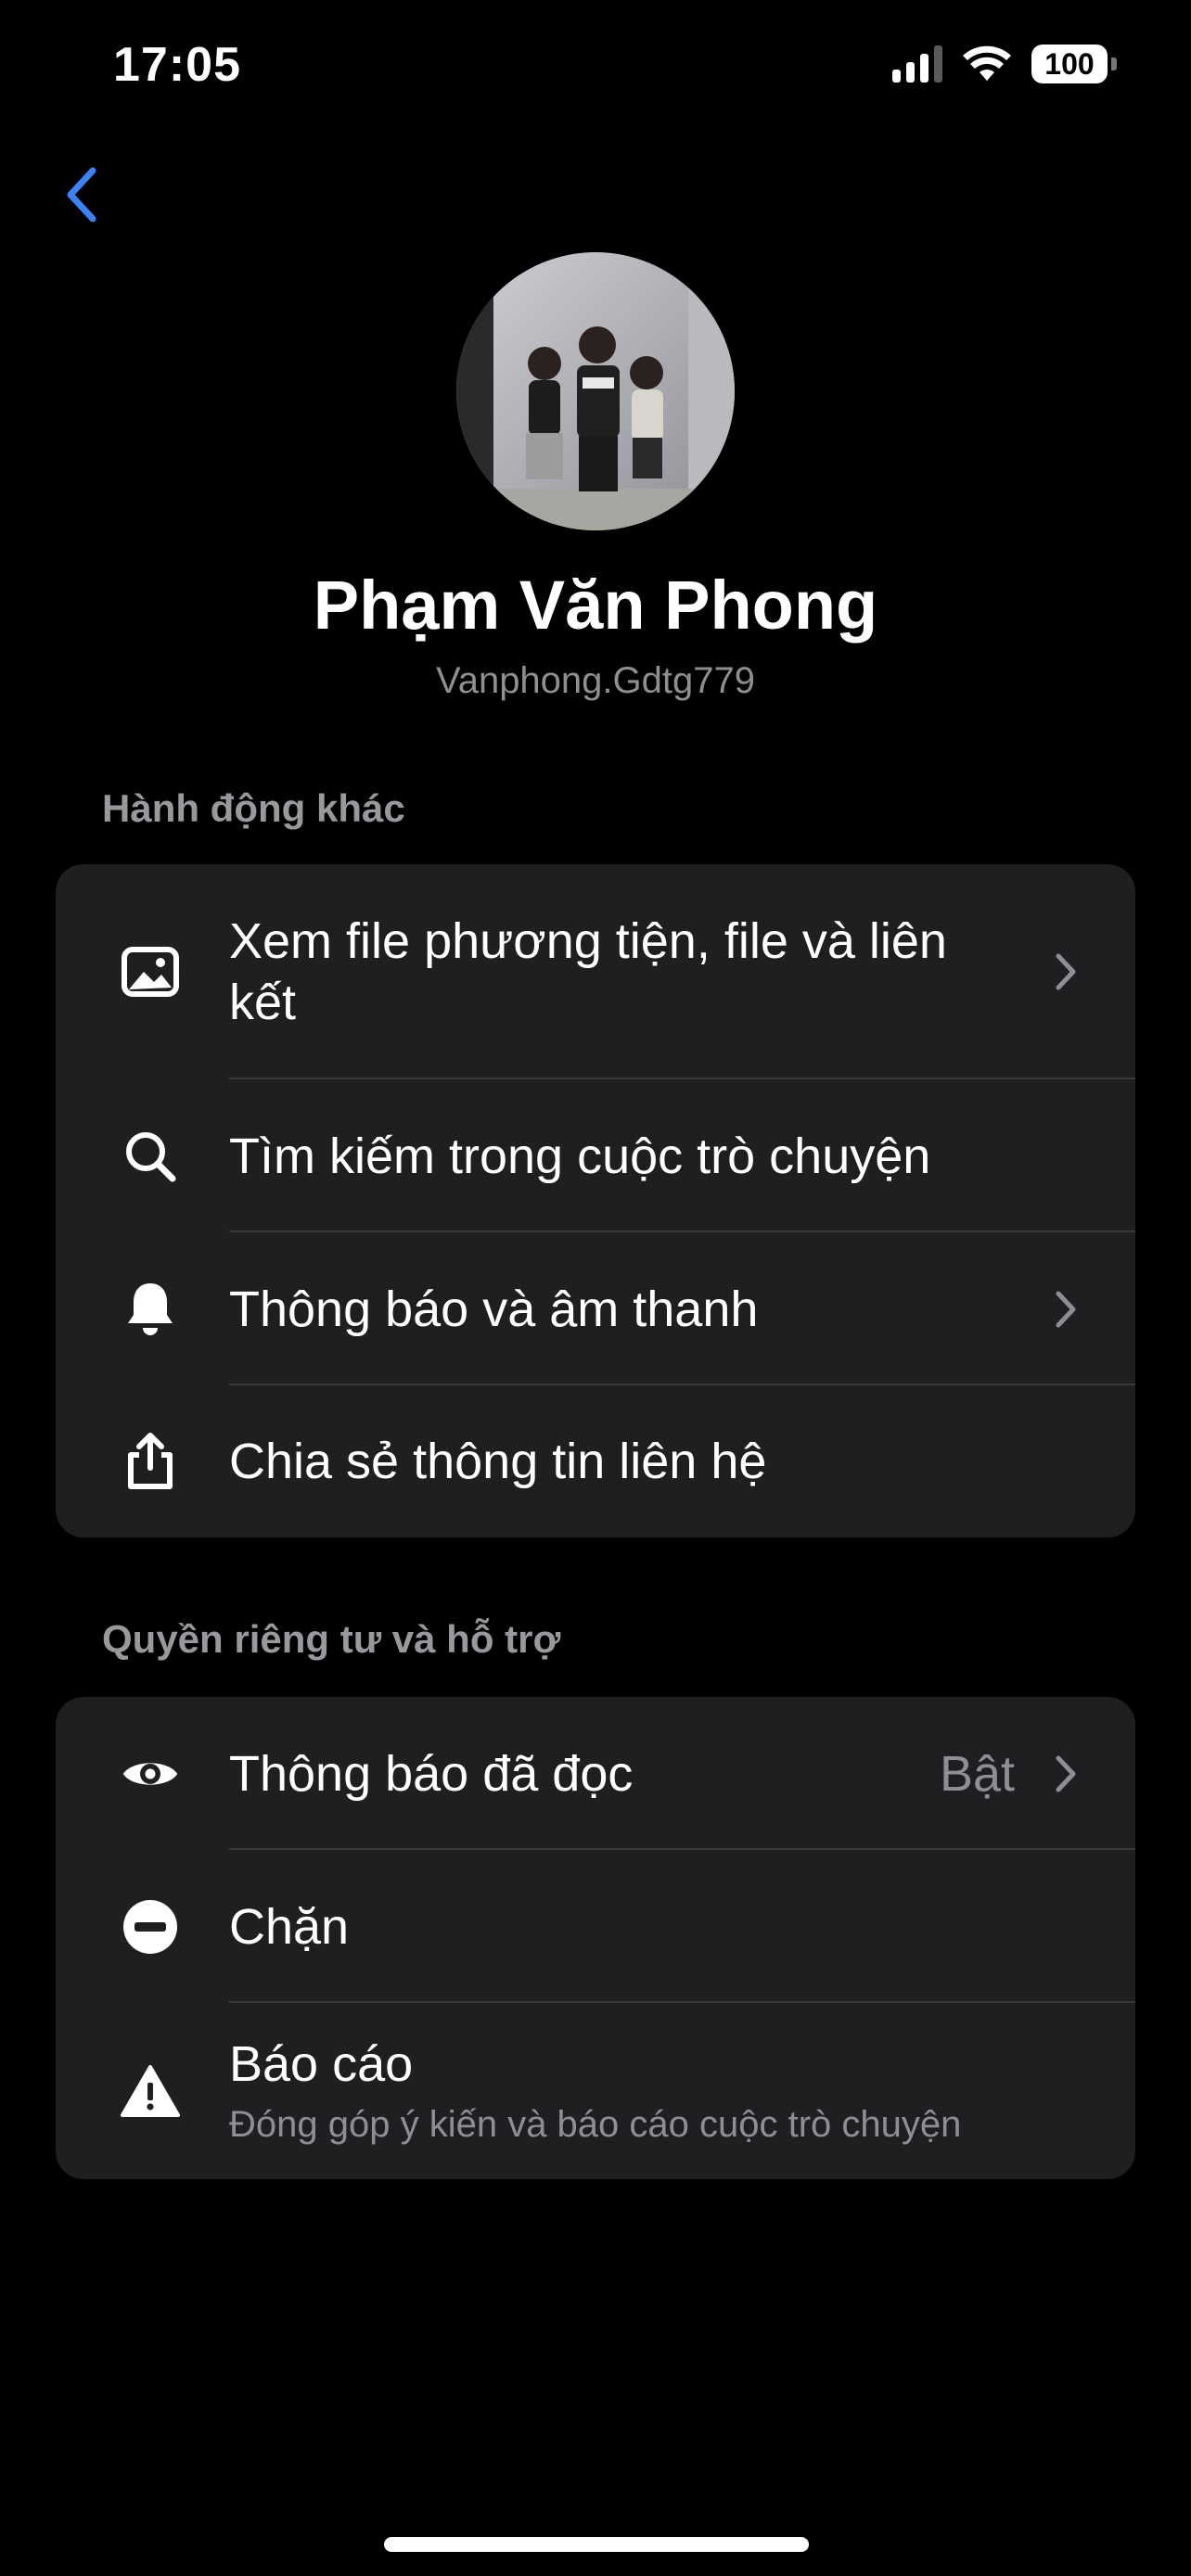  I want to click on warning-icon, so click(151, 2091).